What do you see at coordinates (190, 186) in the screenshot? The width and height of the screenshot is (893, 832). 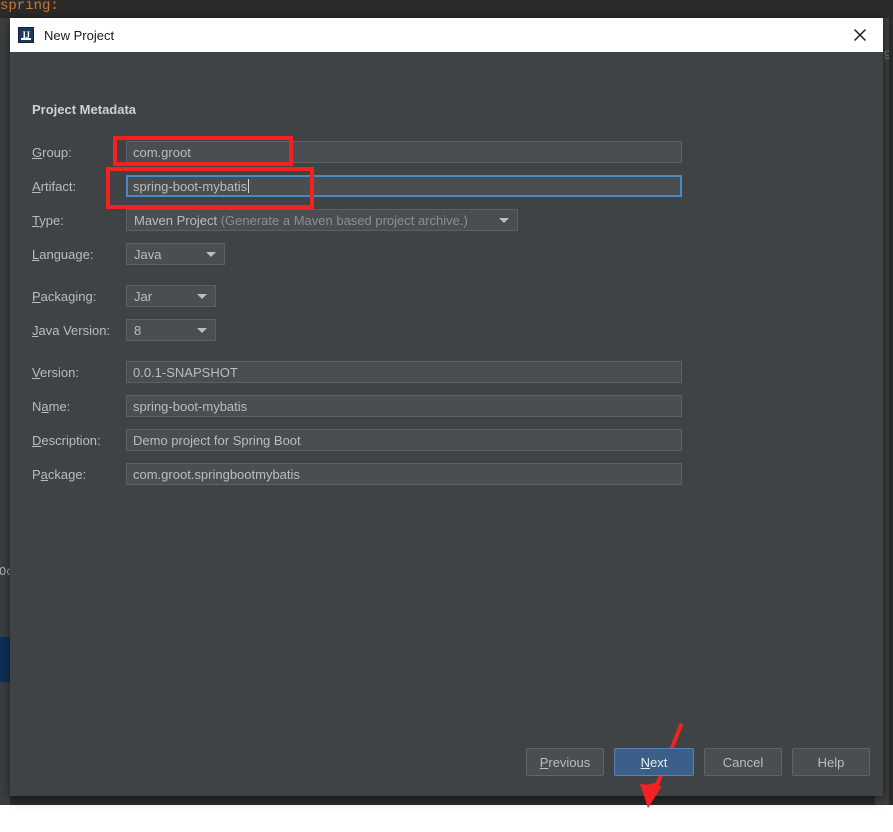 I see `artifact-input-value: spring-boot-mybatis` at bounding box center [190, 186].